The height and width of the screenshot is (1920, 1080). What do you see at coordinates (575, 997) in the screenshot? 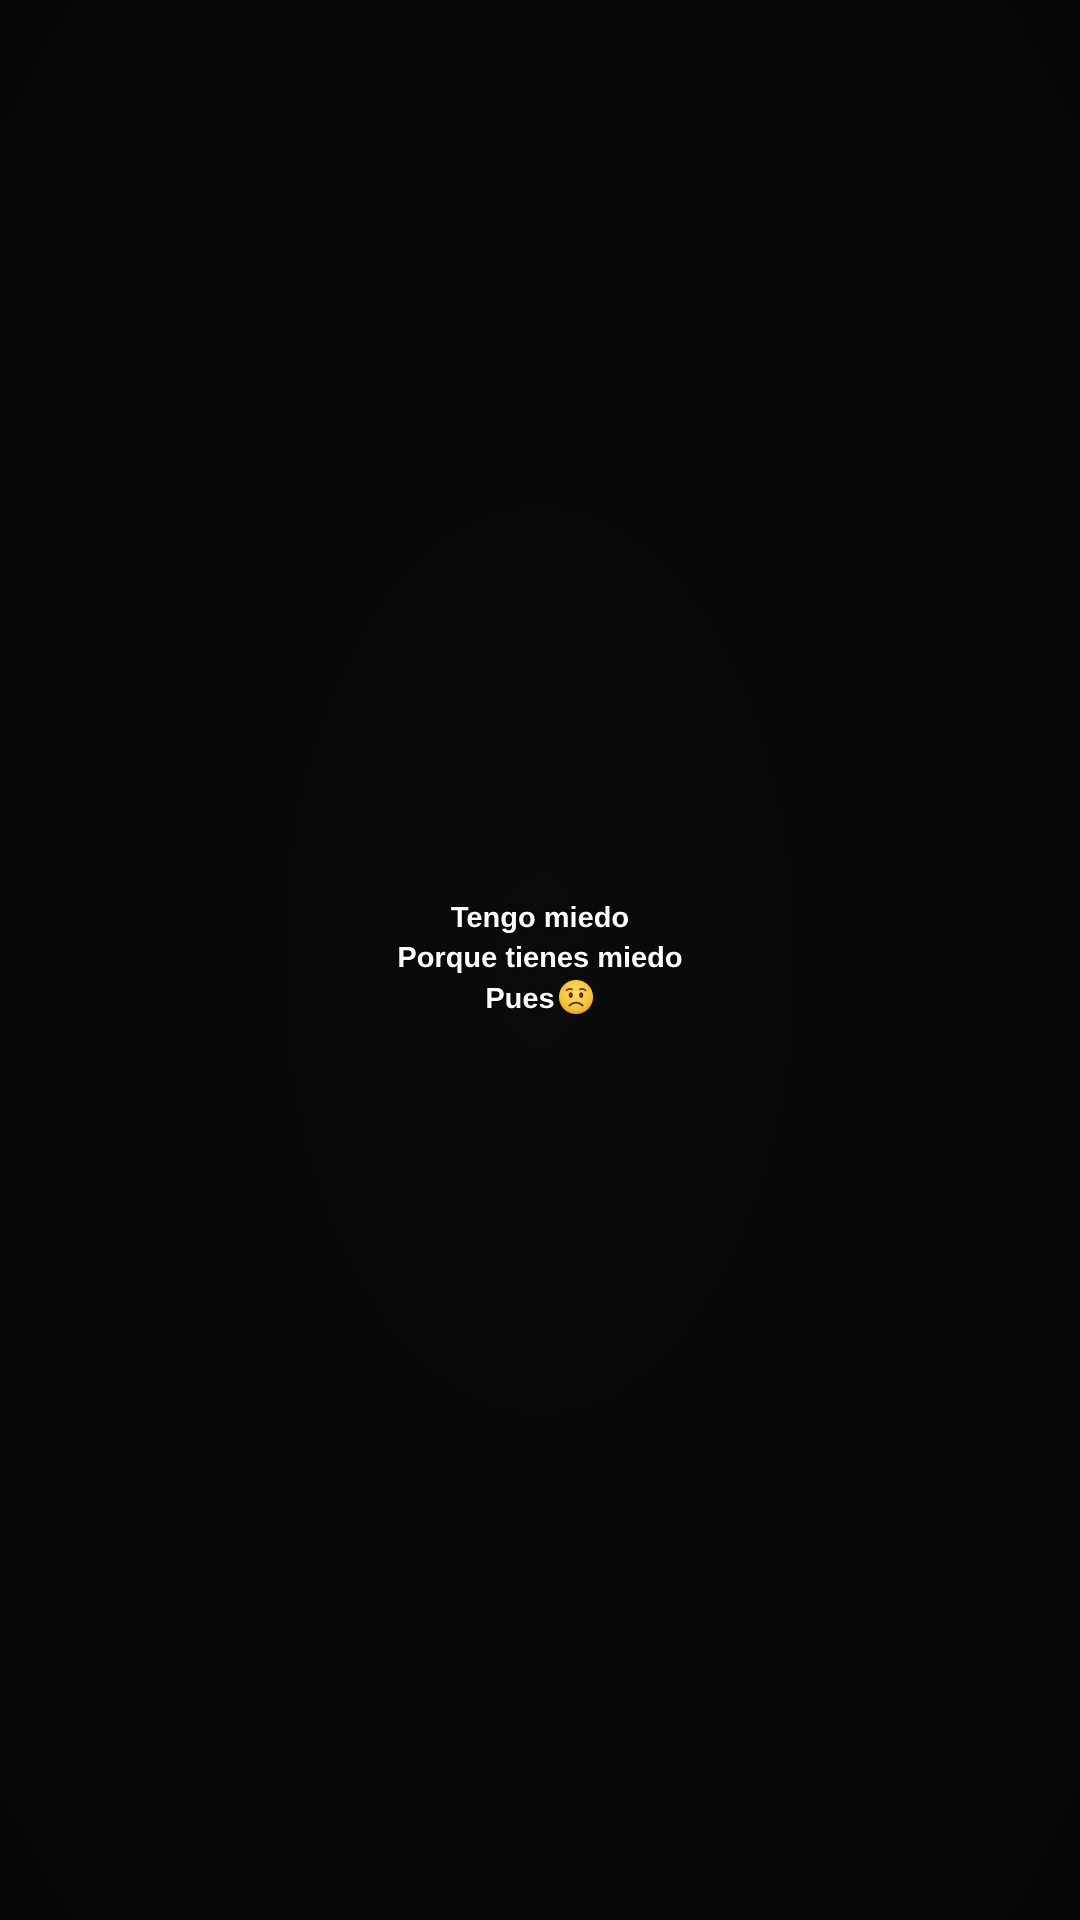
I see `worried-face-icon` at bounding box center [575, 997].